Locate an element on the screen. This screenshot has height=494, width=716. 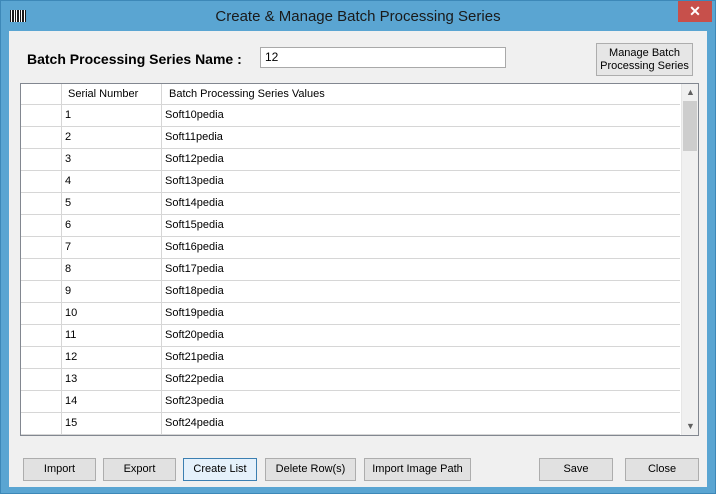
table-row: 10 Soft19pedia is located at coordinates (350, 314).